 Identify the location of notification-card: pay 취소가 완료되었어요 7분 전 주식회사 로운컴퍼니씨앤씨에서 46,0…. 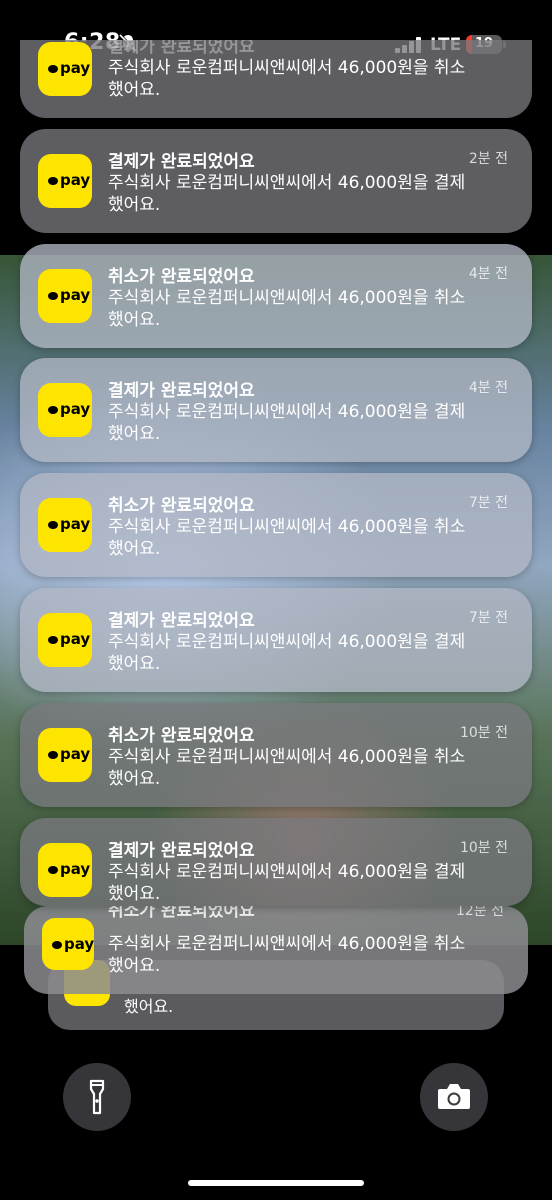
(276, 525).